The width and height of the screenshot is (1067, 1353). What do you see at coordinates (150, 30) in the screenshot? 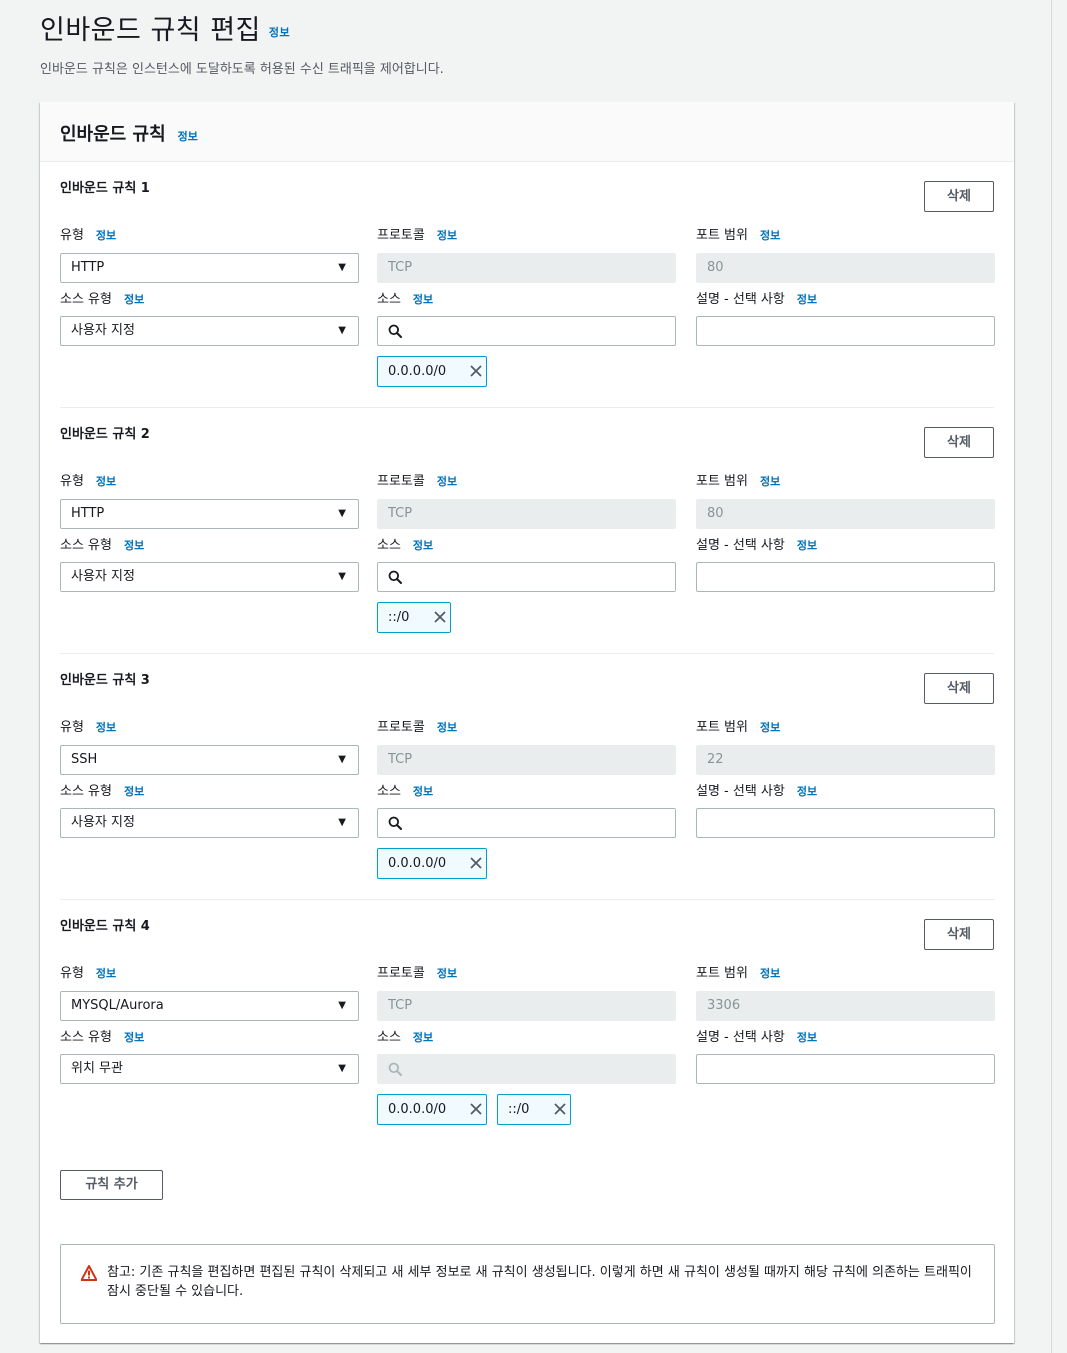
I see `page-title-text: 인바운드 규칙 편집` at bounding box center [150, 30].